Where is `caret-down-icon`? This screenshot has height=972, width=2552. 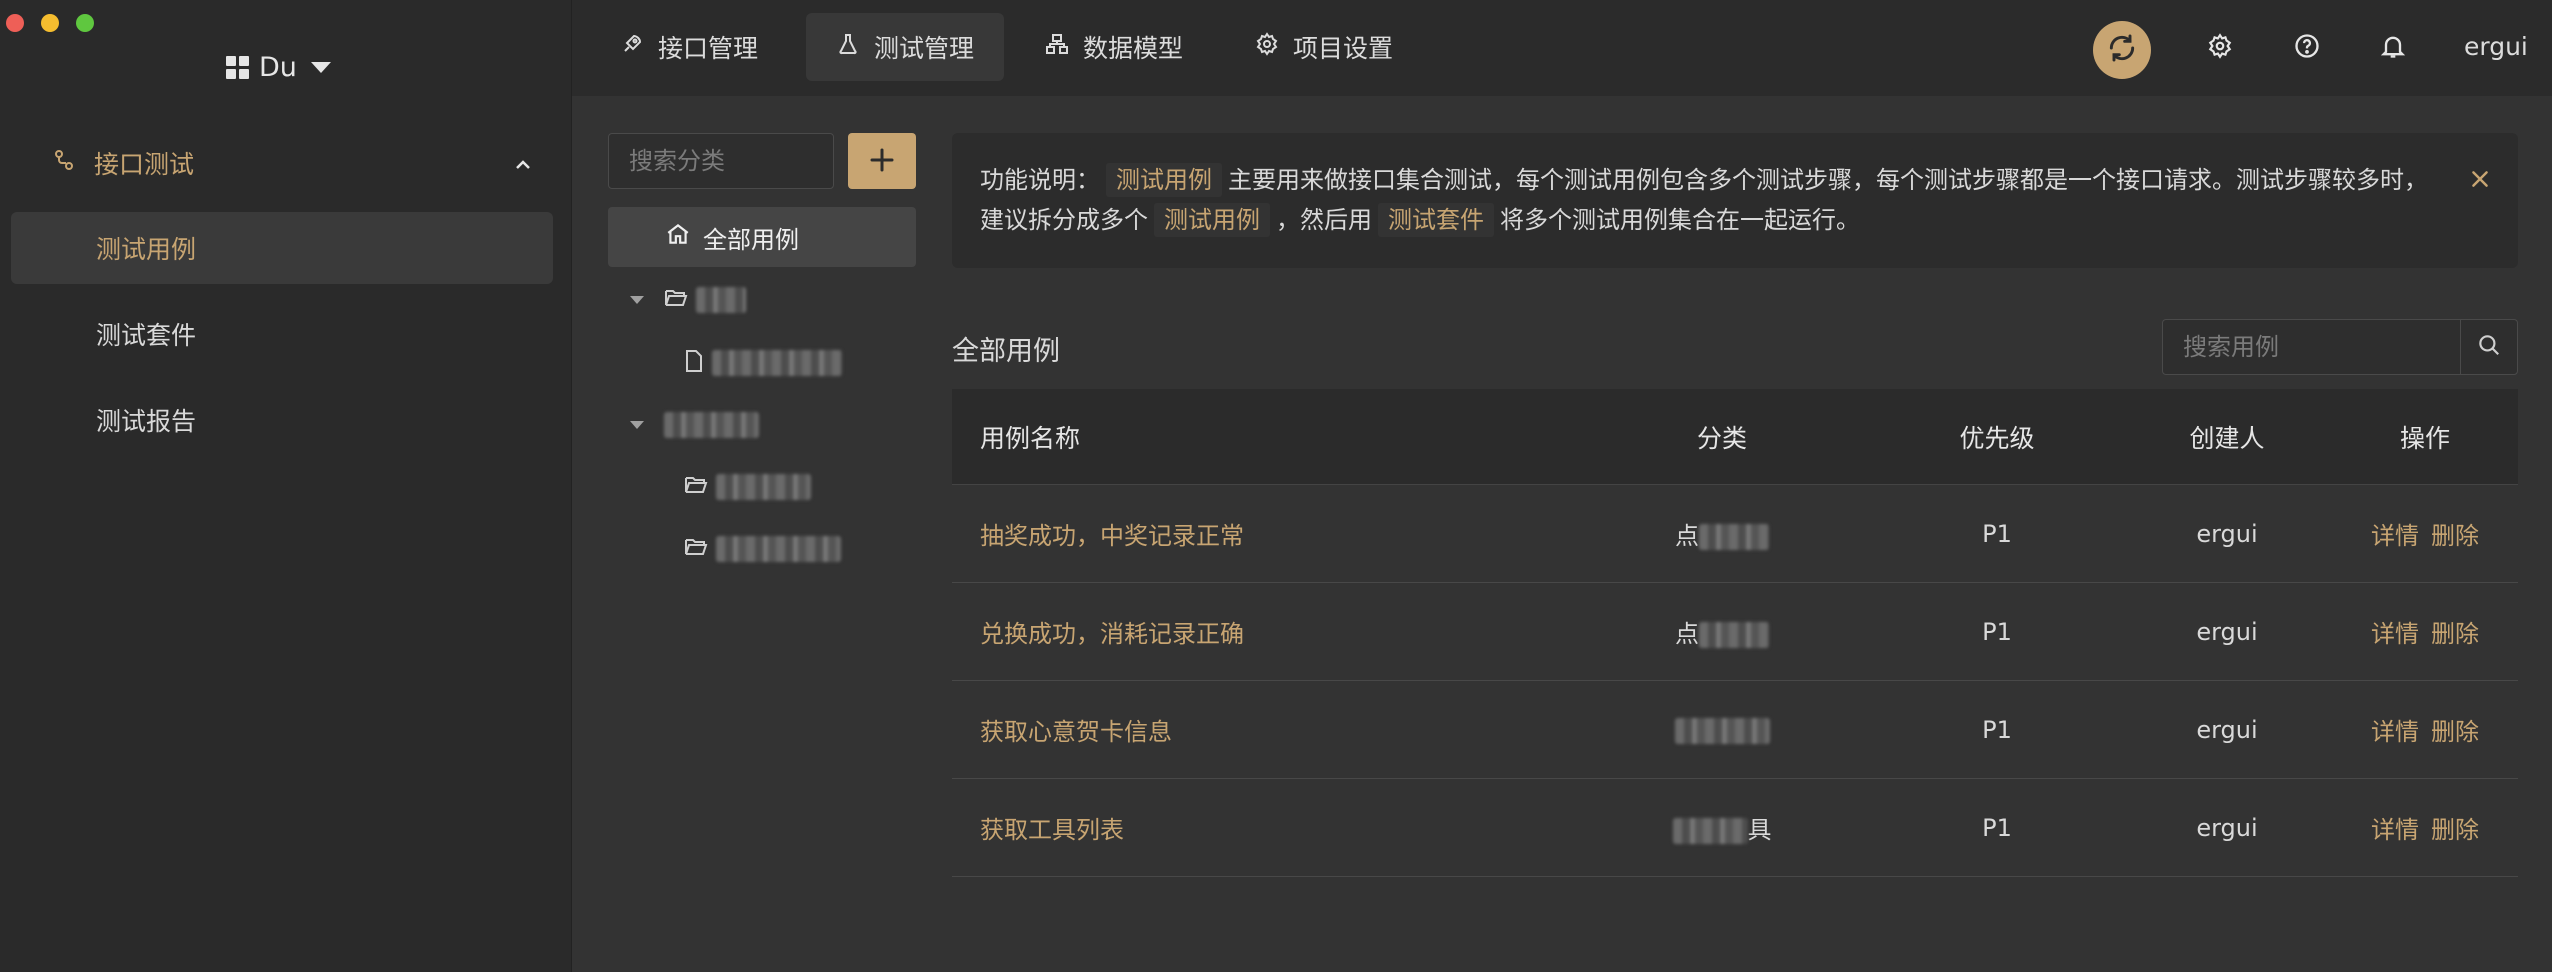
caret-down-icon is located at coordinates (320, 67).